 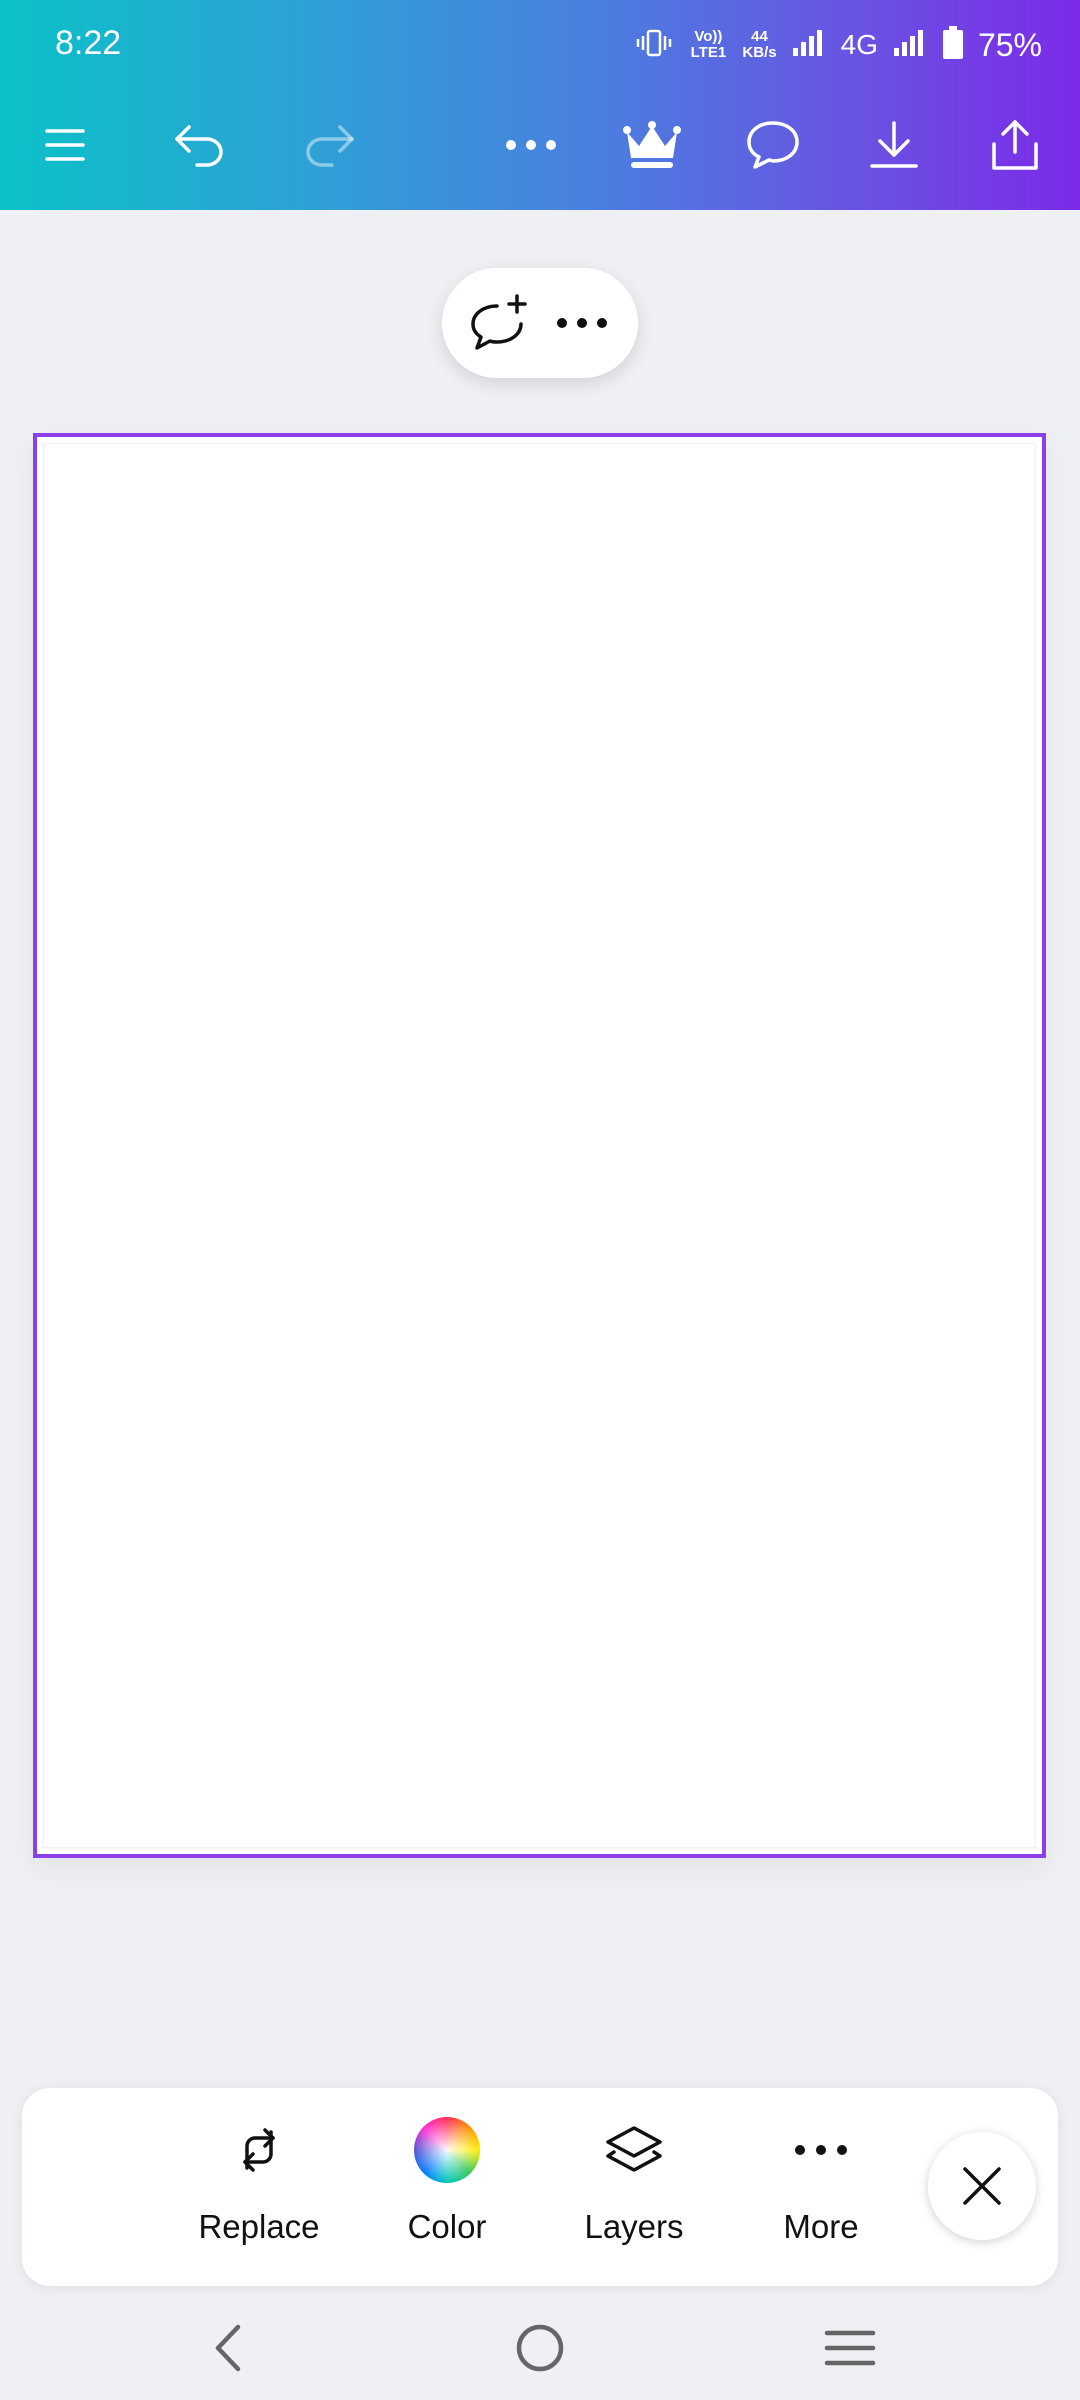 I want to click on system-nav-bar, so click(x=540, y=2348).